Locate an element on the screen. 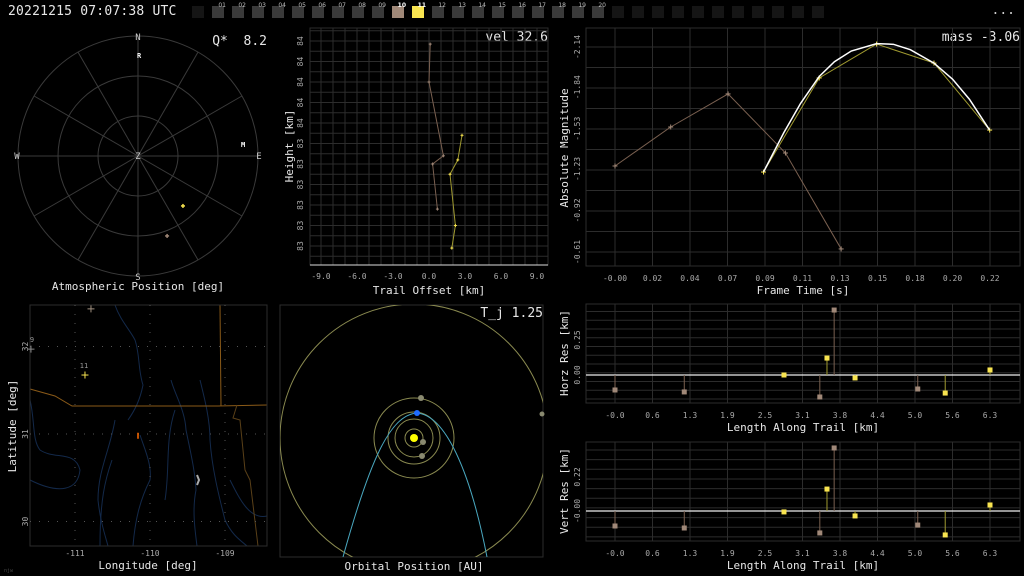 This screenshot has width=1024, height=576. map-xtick: -110 is located at coordinates (149, 553).